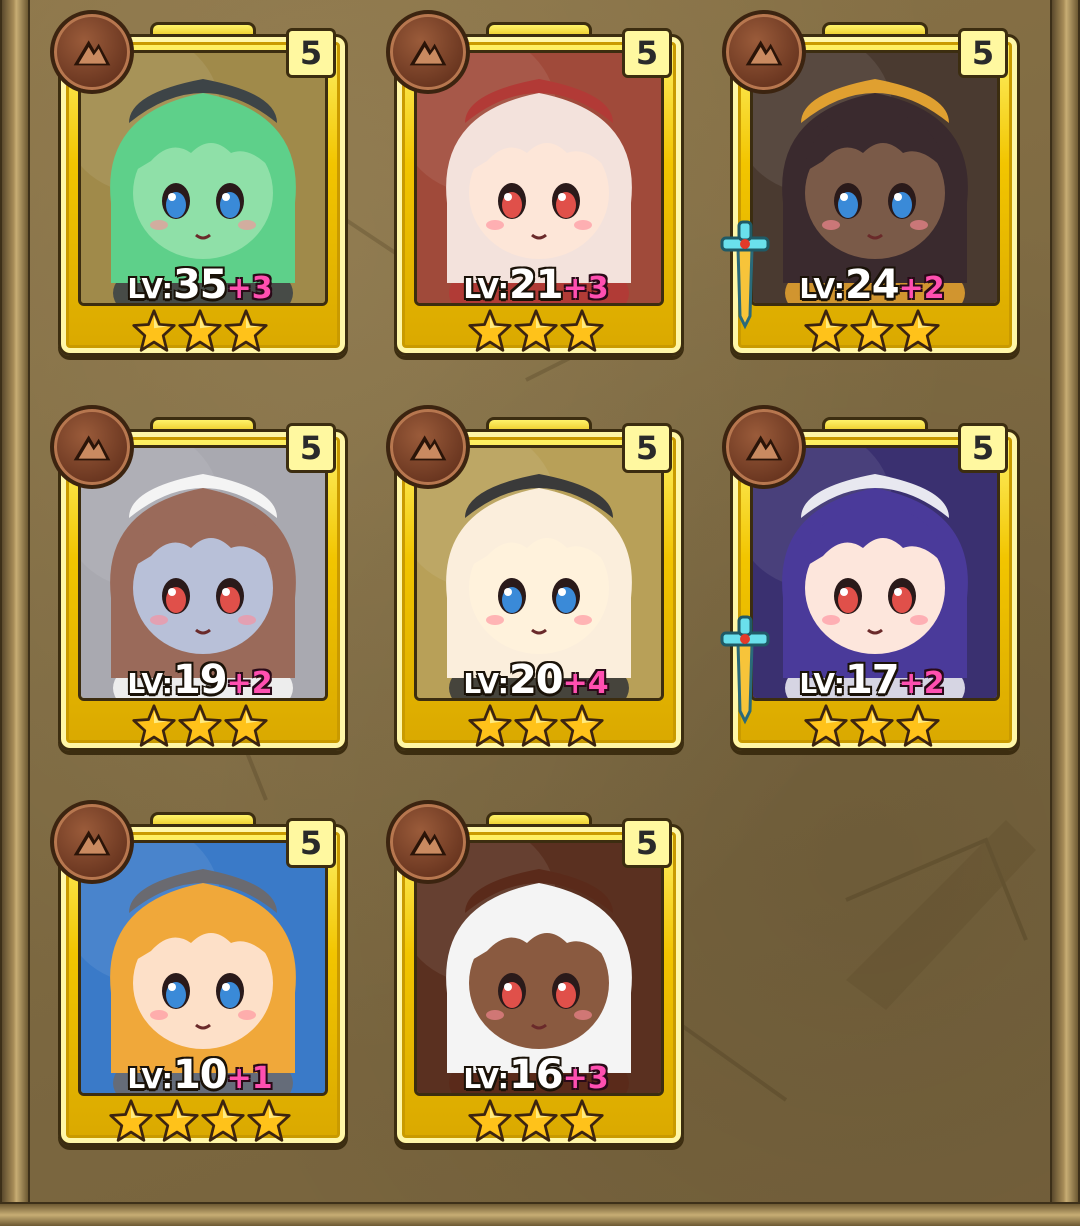  What do you see at coordinates (585, 683) in the screenshot?
I see `level-bonus: +4` at bounding box center [585, 683].